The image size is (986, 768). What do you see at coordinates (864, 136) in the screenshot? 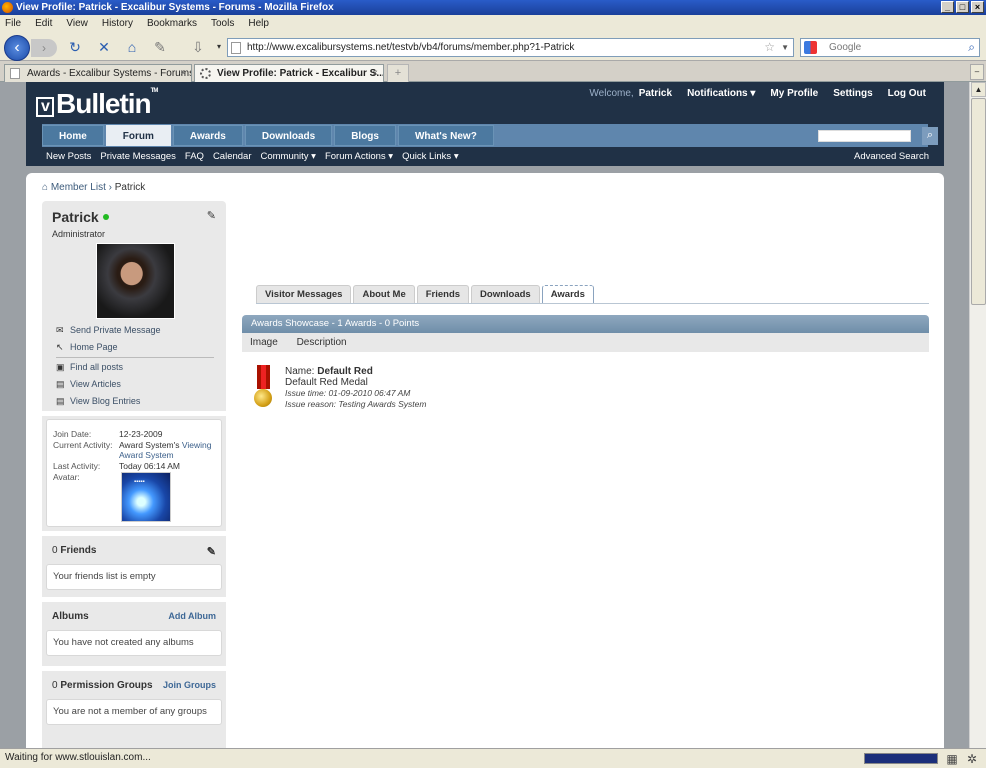
I see `forum-search-input` at bounding box center [864, 136].